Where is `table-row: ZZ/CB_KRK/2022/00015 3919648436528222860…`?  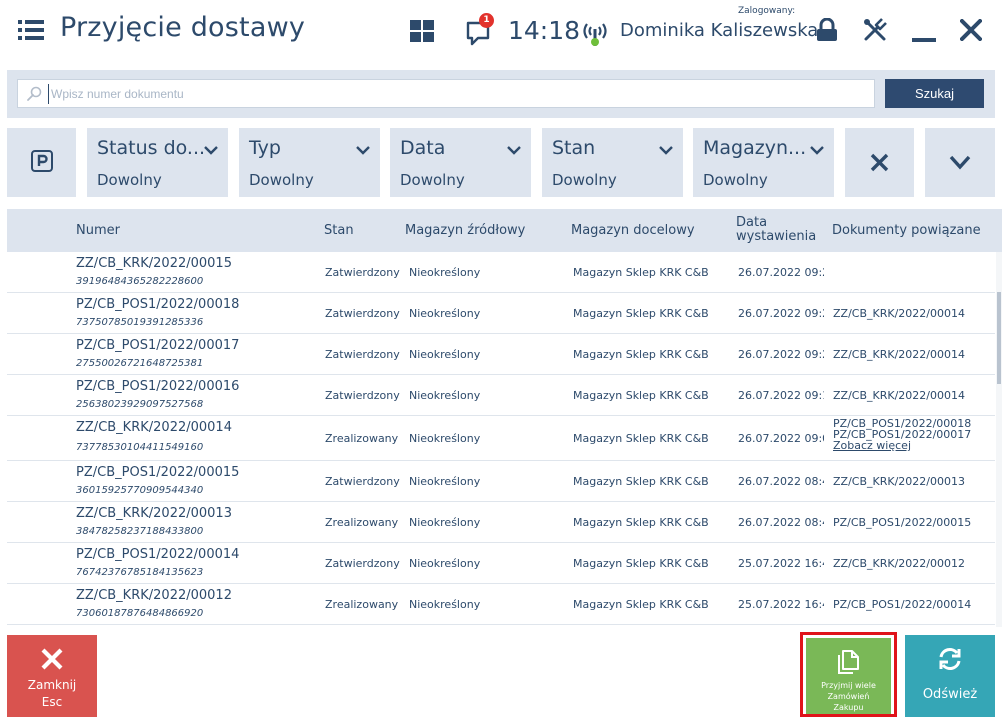 table-row: ZZ/CB_KRK/2022/00015 3919648436528222860… is located at coordinates (501, 272).